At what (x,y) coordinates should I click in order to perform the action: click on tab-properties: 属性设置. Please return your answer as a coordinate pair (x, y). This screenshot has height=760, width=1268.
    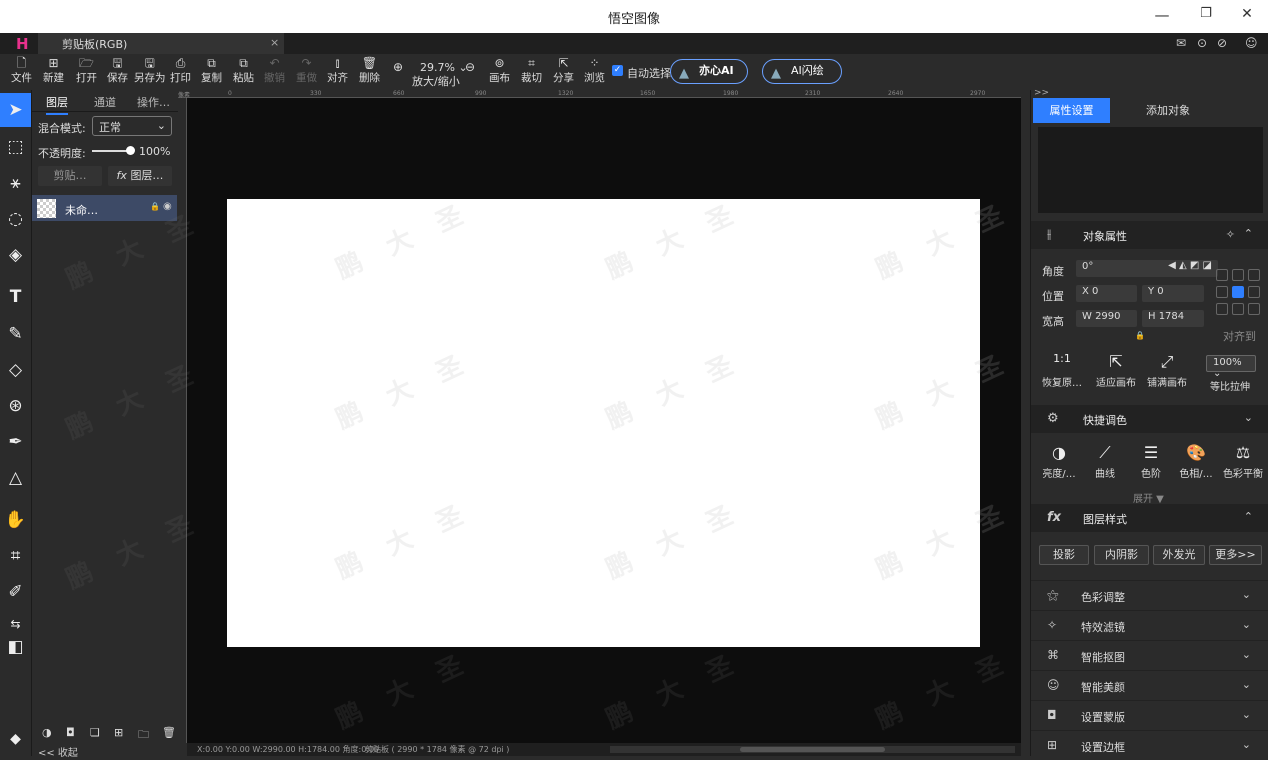
    Looking at the image, I should click on (1071, 110).